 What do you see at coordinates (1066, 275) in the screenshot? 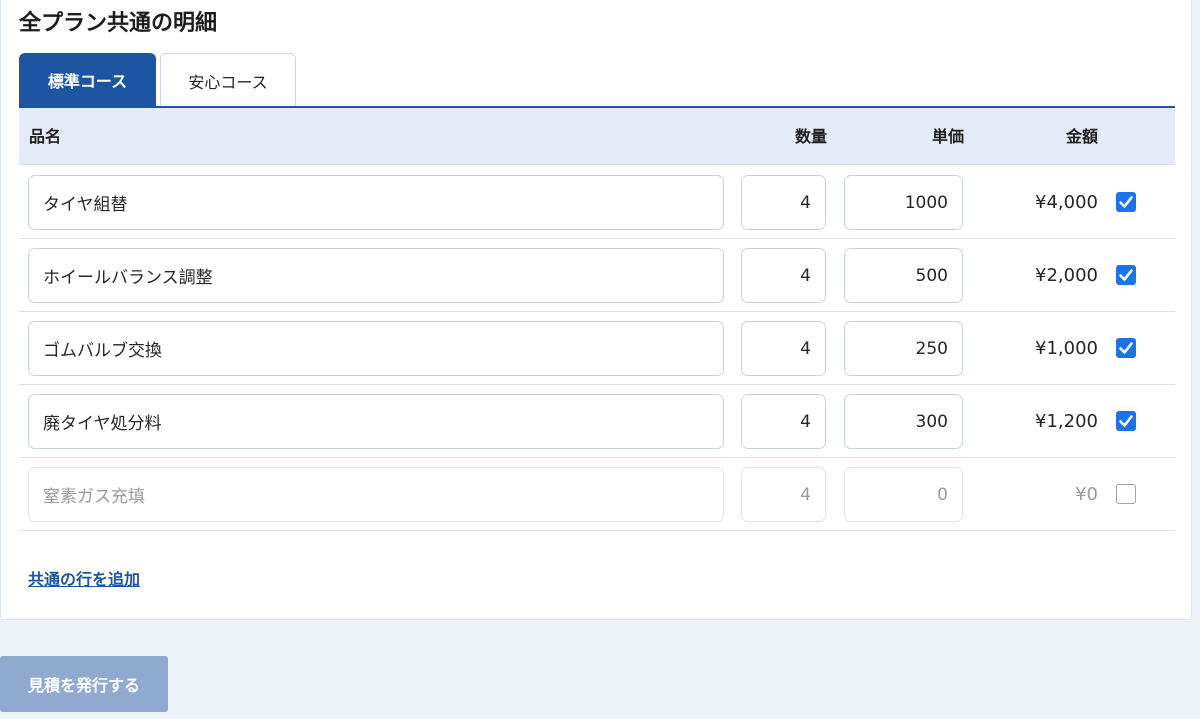
I see `item-amount: ¥2,000` at bounding box center [1066, 275].